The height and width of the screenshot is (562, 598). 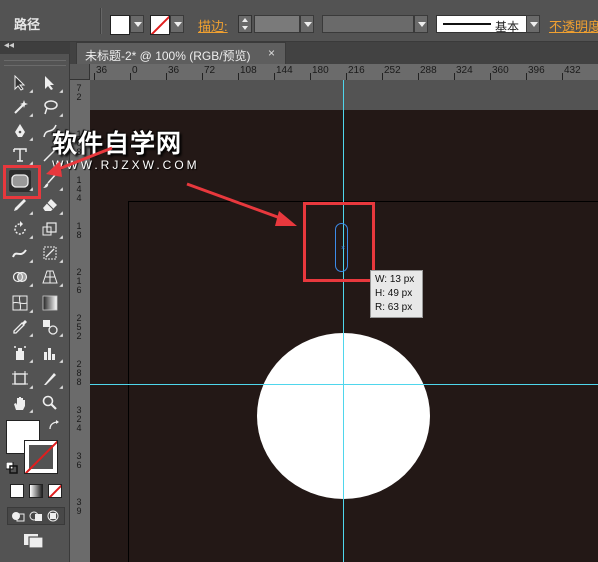 What do you see at coordinates (55, 491) in the screenshot?
I see `fill-mode-none` at bounding box center [55, 491].